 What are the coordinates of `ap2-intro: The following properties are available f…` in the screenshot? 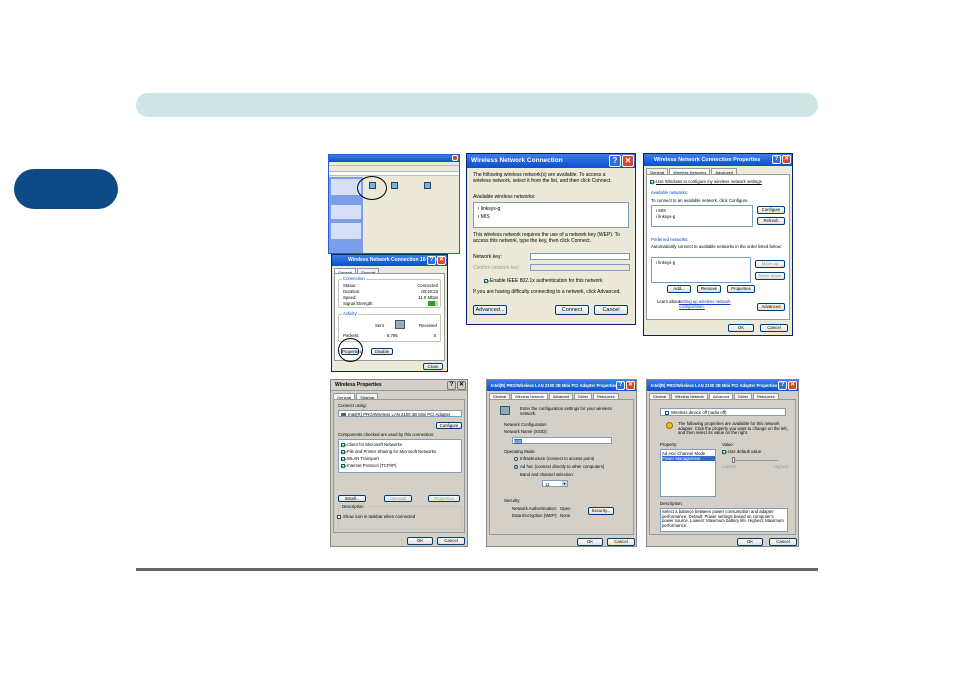 It's located at (733, 428).